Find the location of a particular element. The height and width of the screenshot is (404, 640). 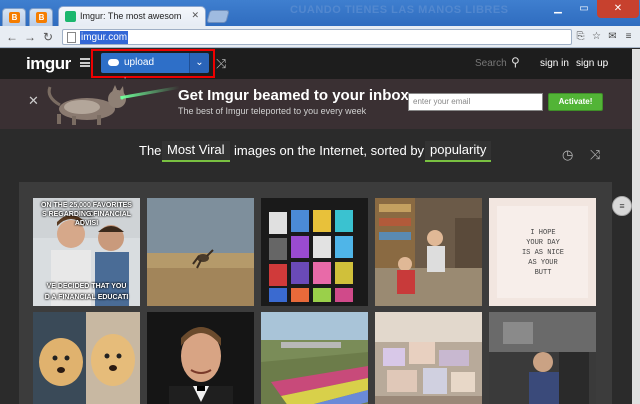

activate-button: Activate! is located at coordinates (575, 102).